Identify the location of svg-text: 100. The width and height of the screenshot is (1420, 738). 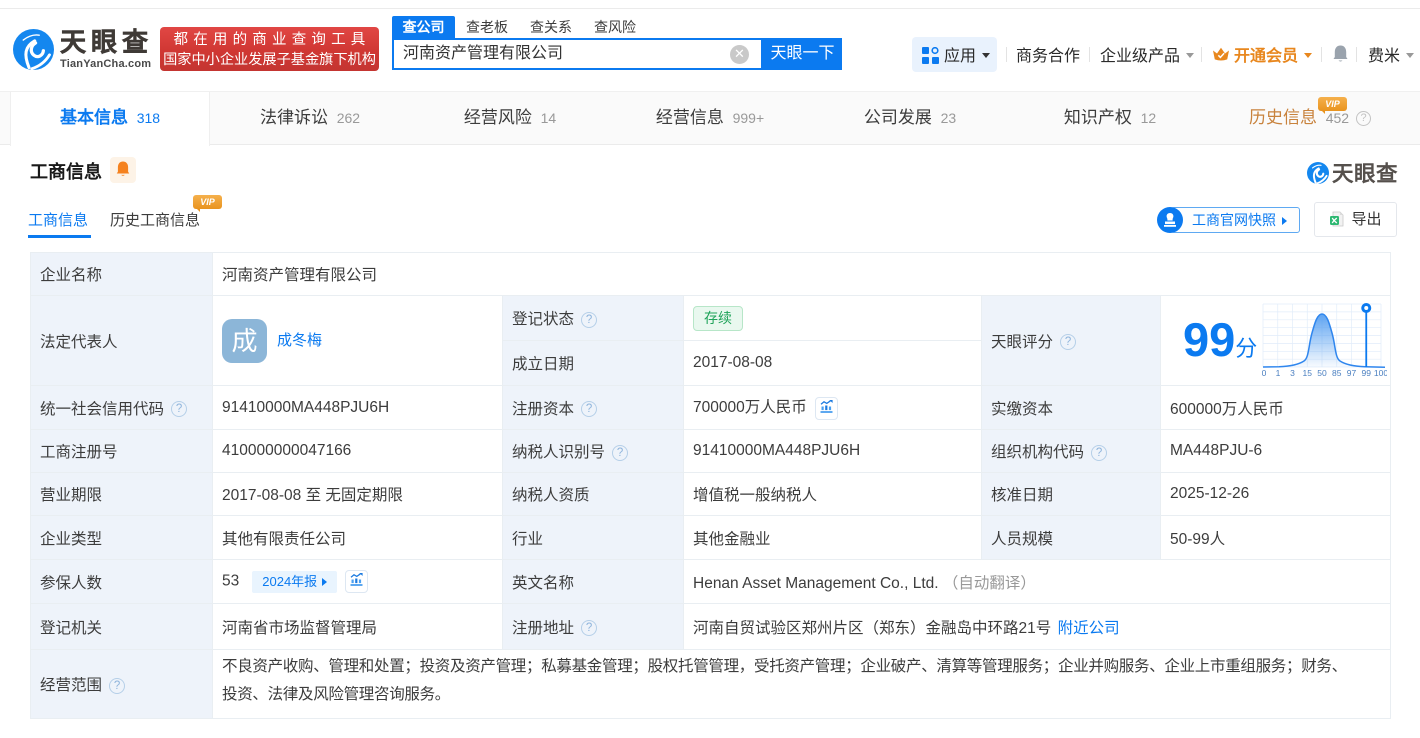
(1380, 373).